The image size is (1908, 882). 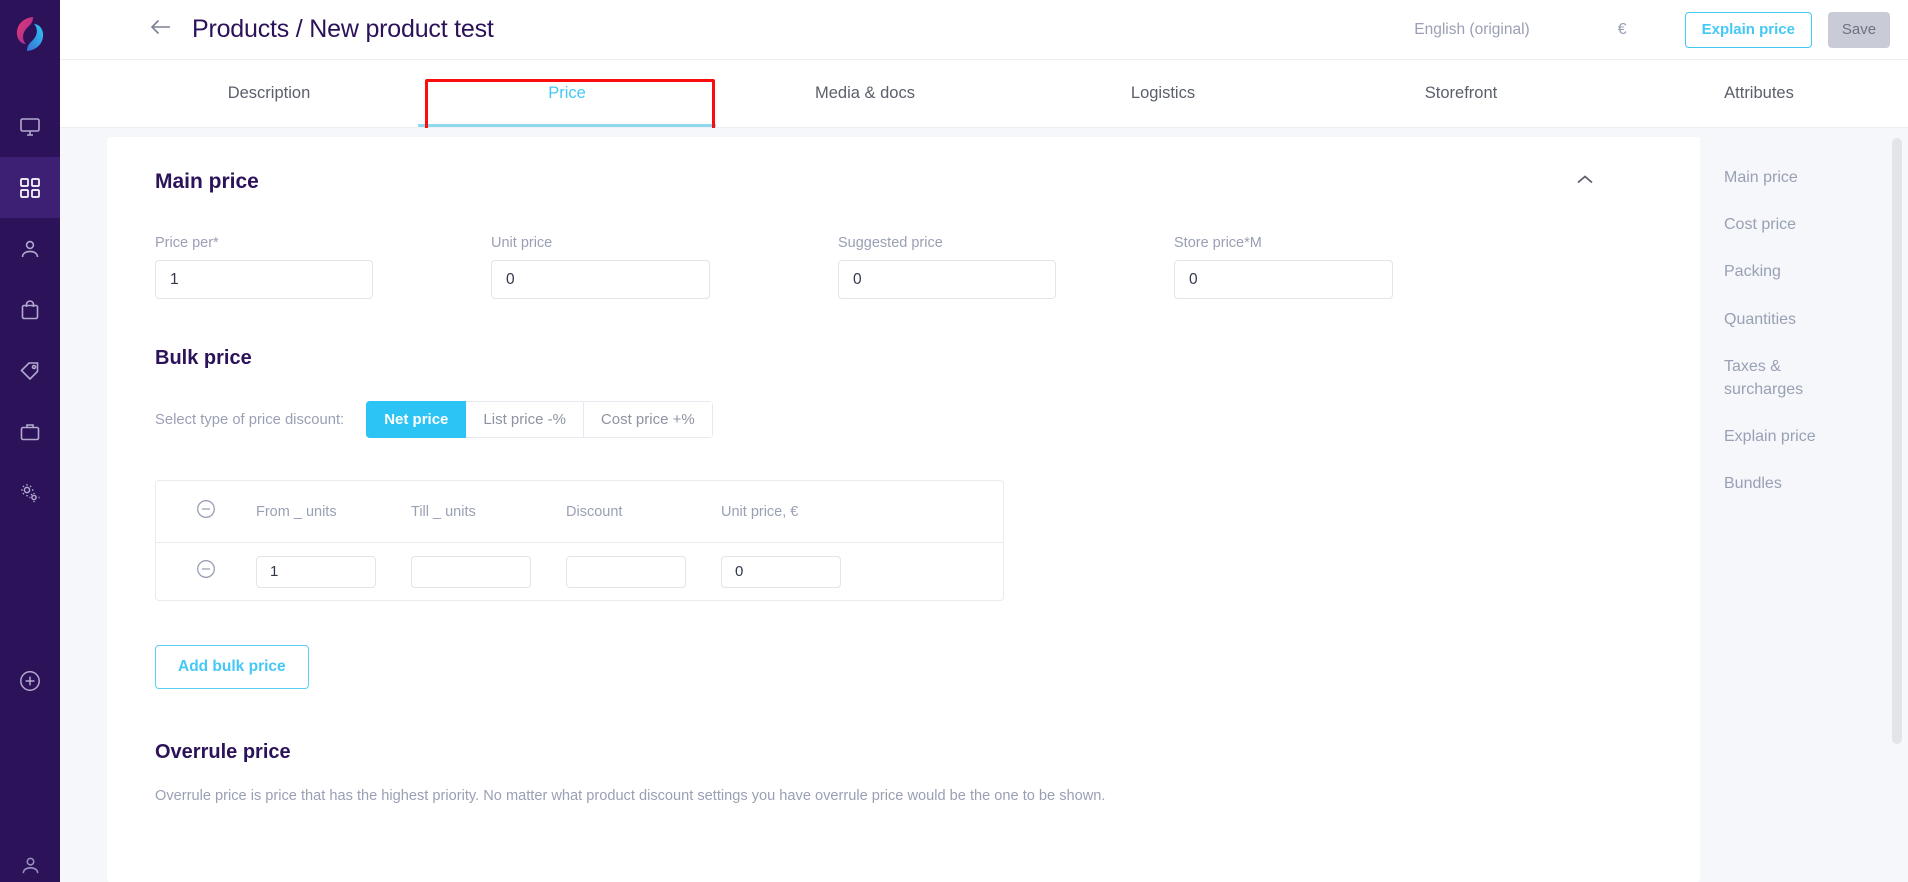 What do you see at coordinates (801, 512) in the screenshot?
I see `table-header-cell: Unit price, €` at bounding box center [801, 512].